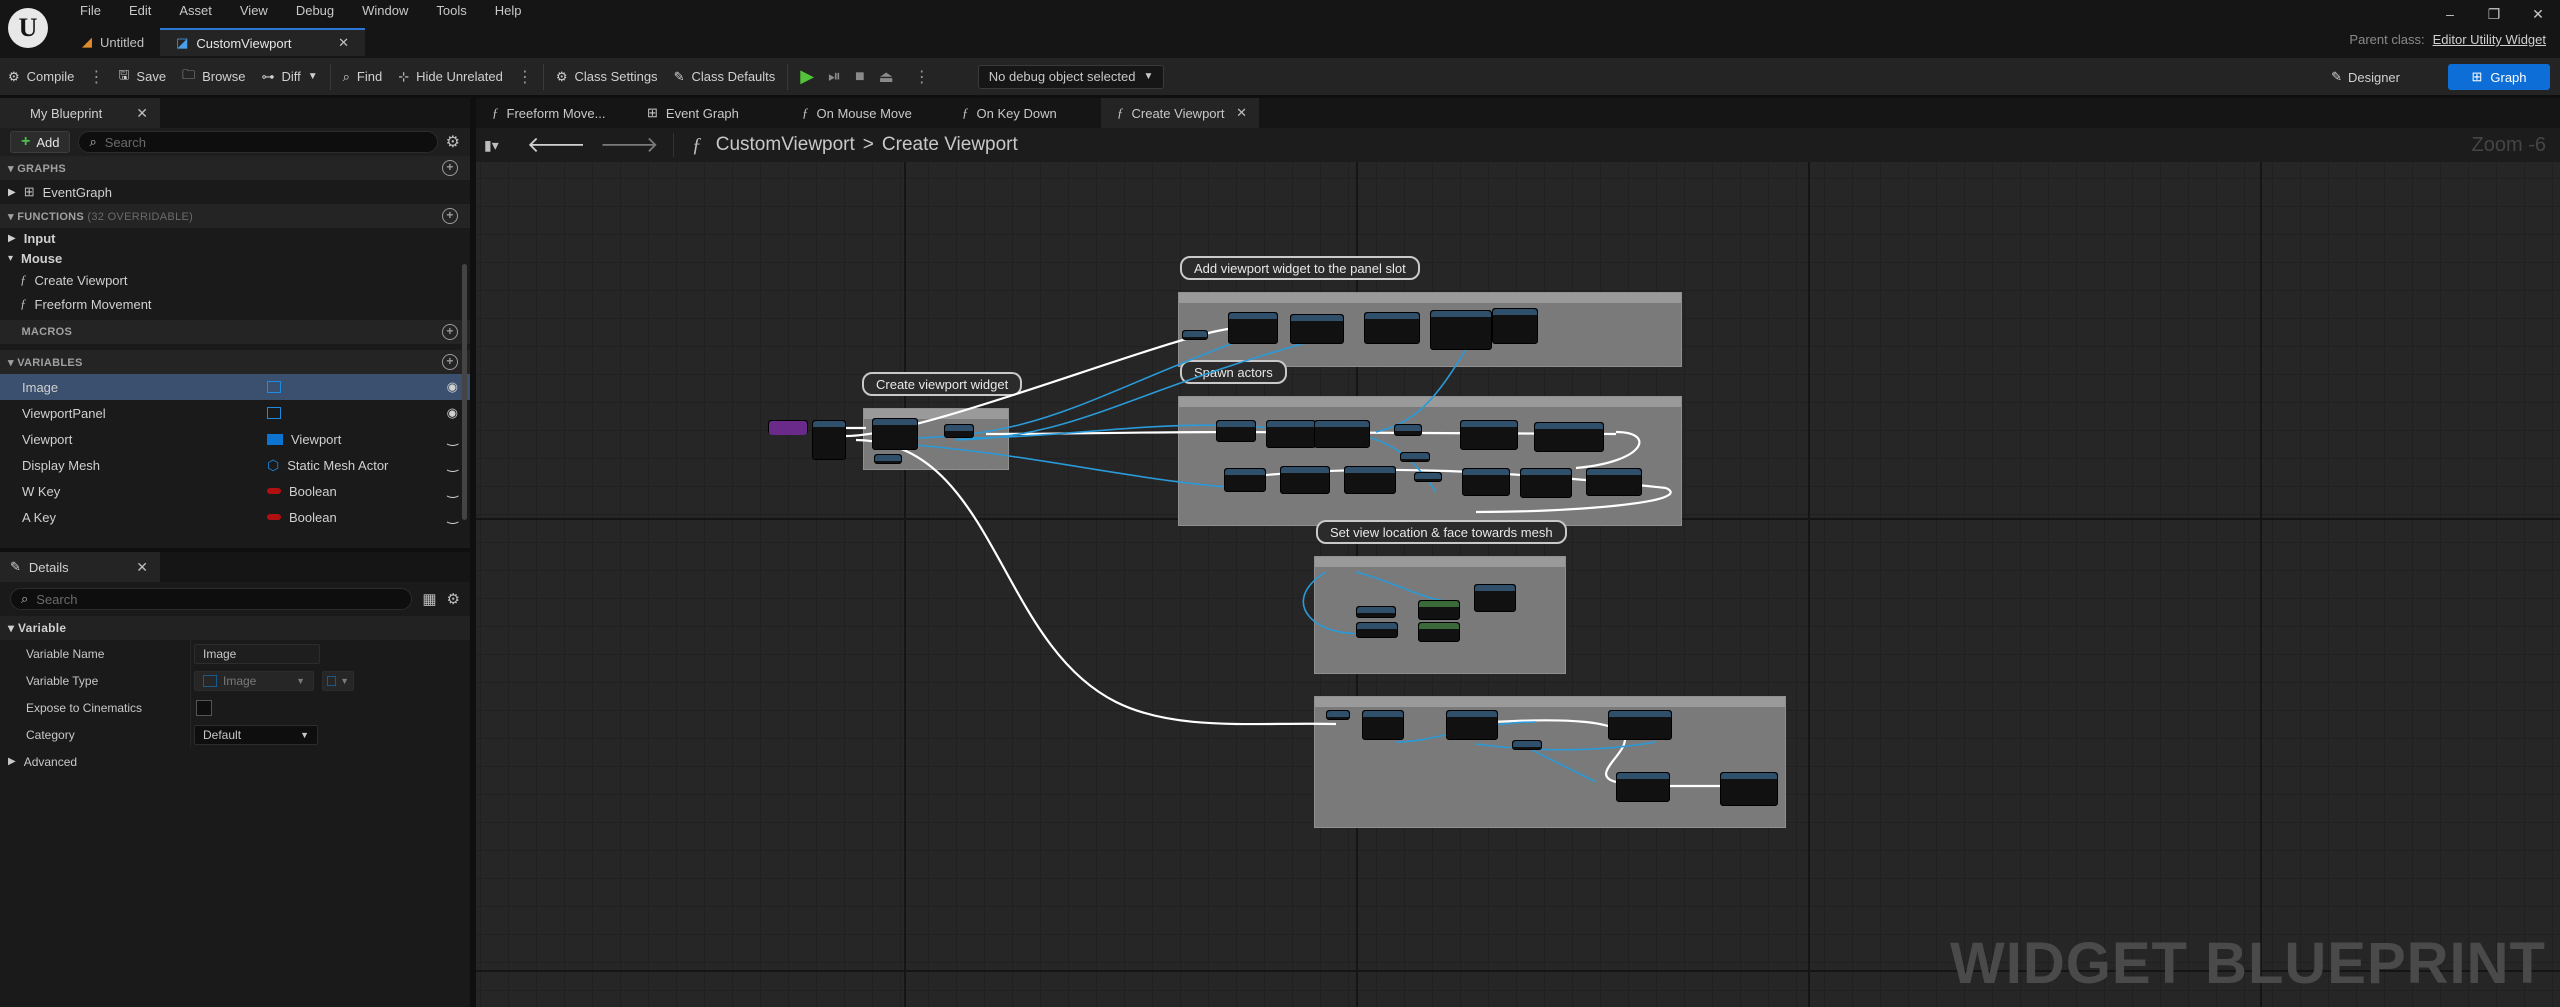 The width and height of the screenshot is (2560, 1007). I want to click on set-variable-node, so click(959, 431).